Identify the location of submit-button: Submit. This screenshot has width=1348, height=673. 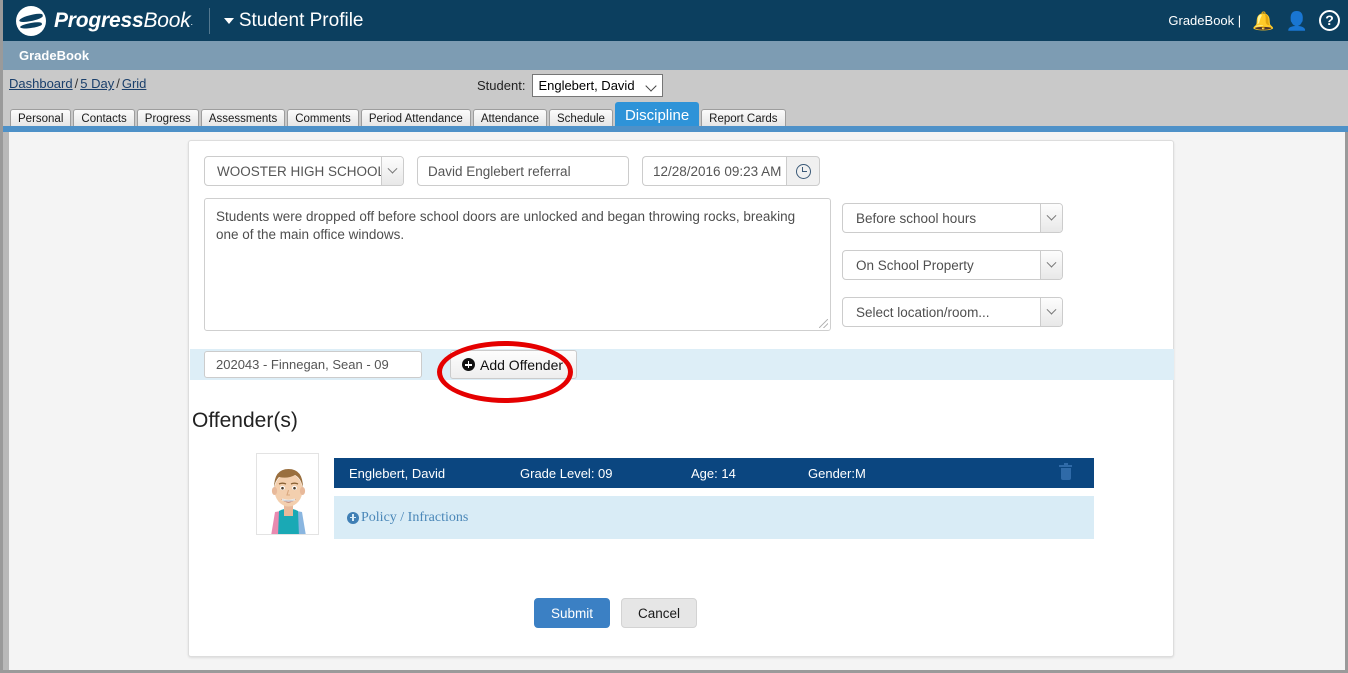
(572, 613).